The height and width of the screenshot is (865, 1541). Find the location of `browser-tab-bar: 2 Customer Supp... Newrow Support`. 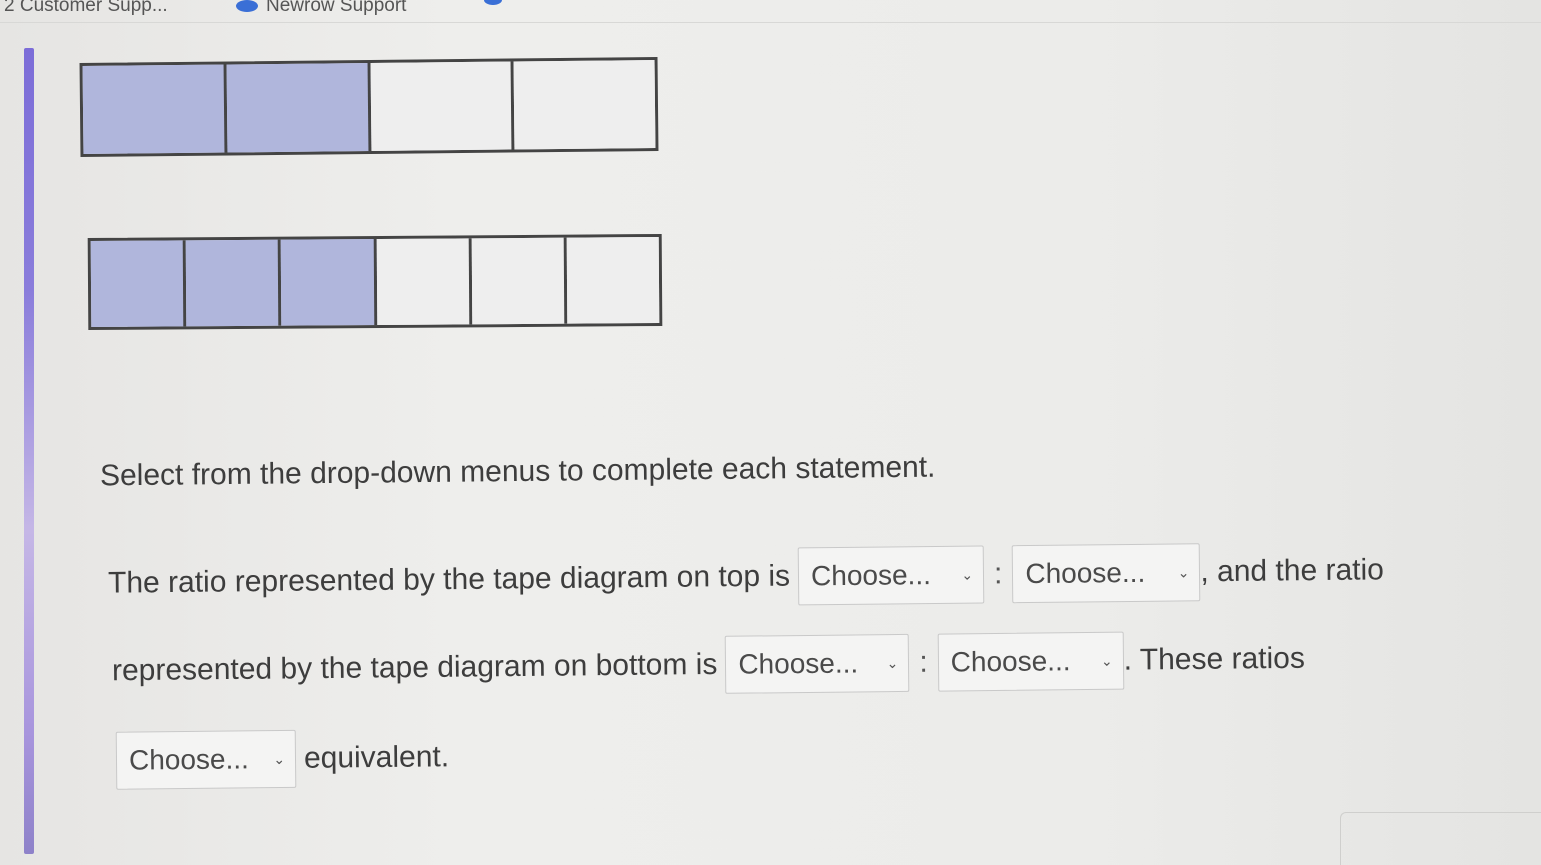

browser-tab-bar: 2 Customer Supp... Newrow Support is located at coordinates (770, 11).